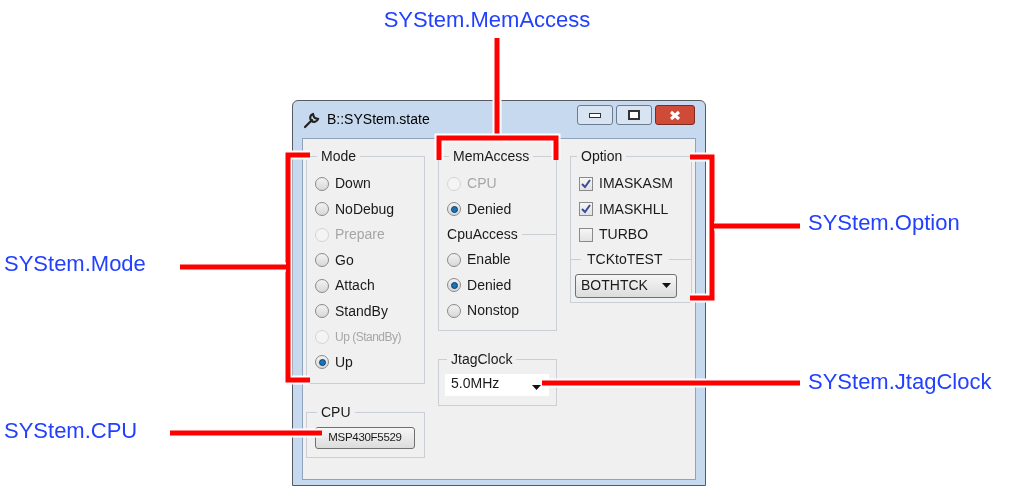  Describe the element at coordinates (360, 235) in the screenshot. I see `option-label: Prepare` at that location.